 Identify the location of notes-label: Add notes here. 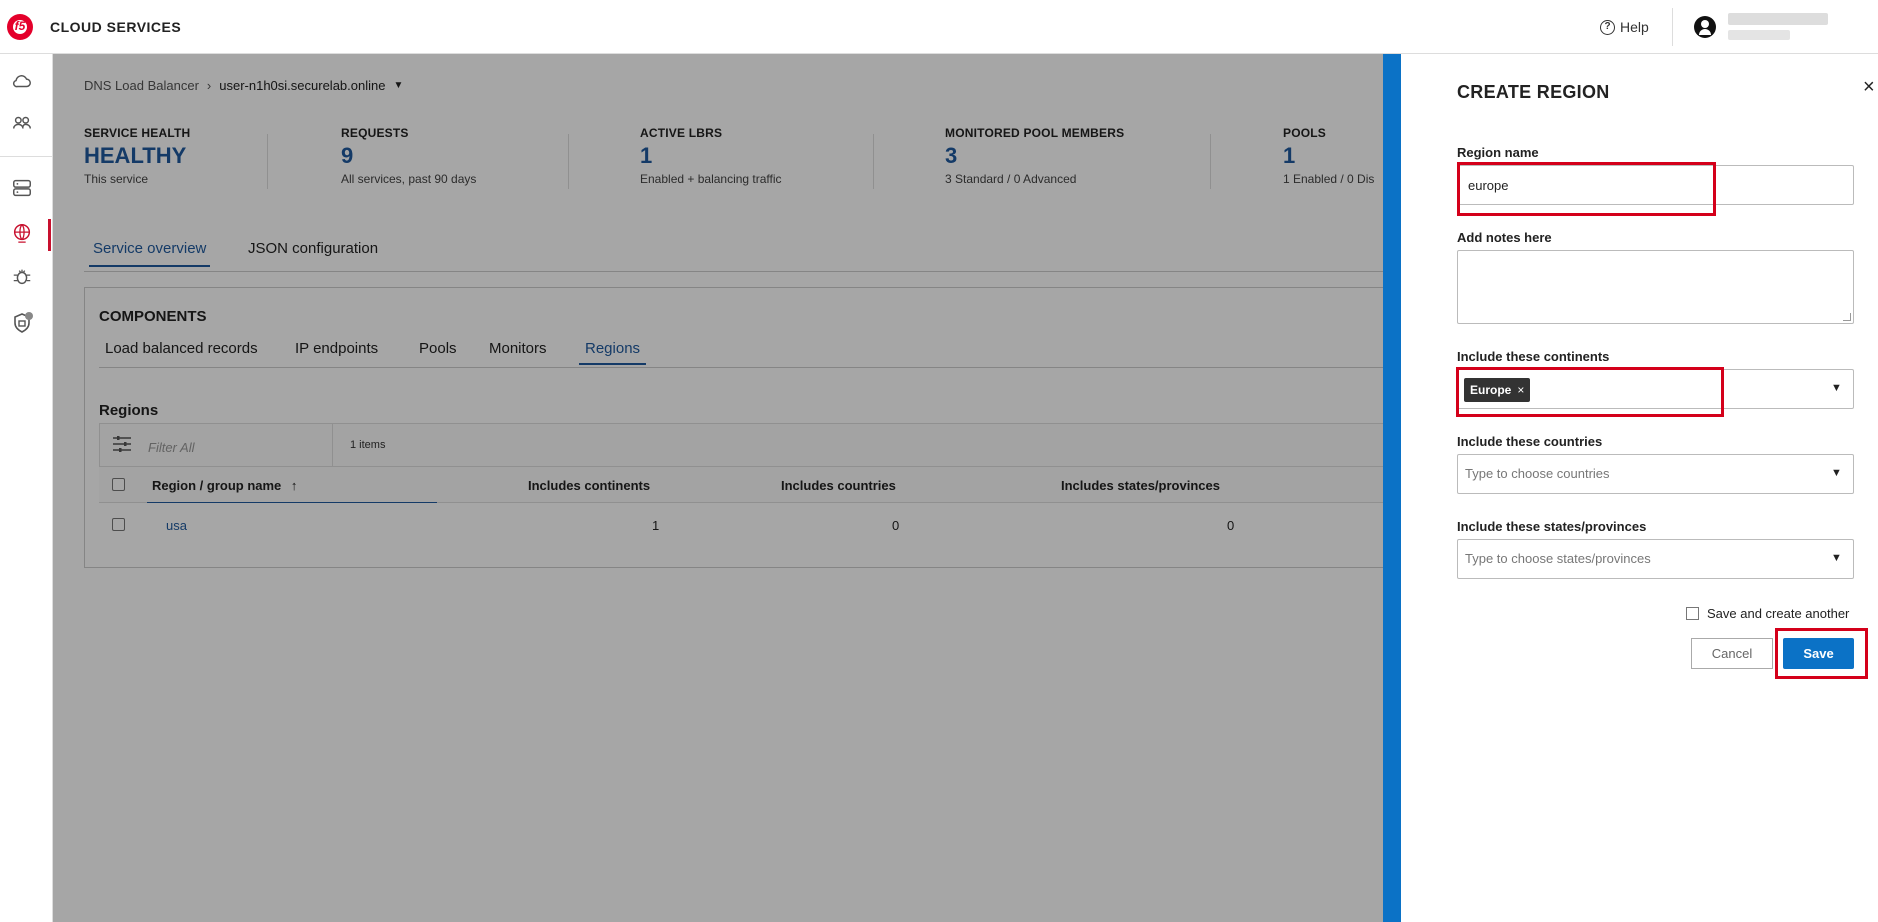
(1504, 237).